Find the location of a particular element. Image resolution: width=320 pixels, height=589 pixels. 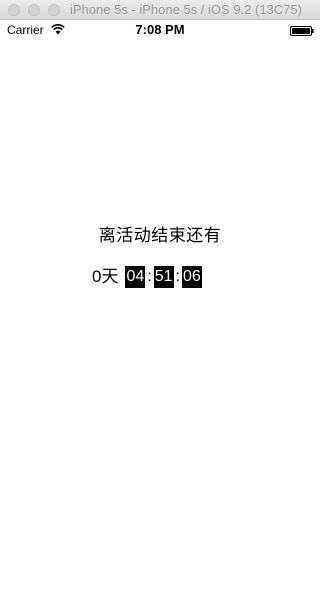

countdown-days: 0天 is located at coordinates (105, 276).